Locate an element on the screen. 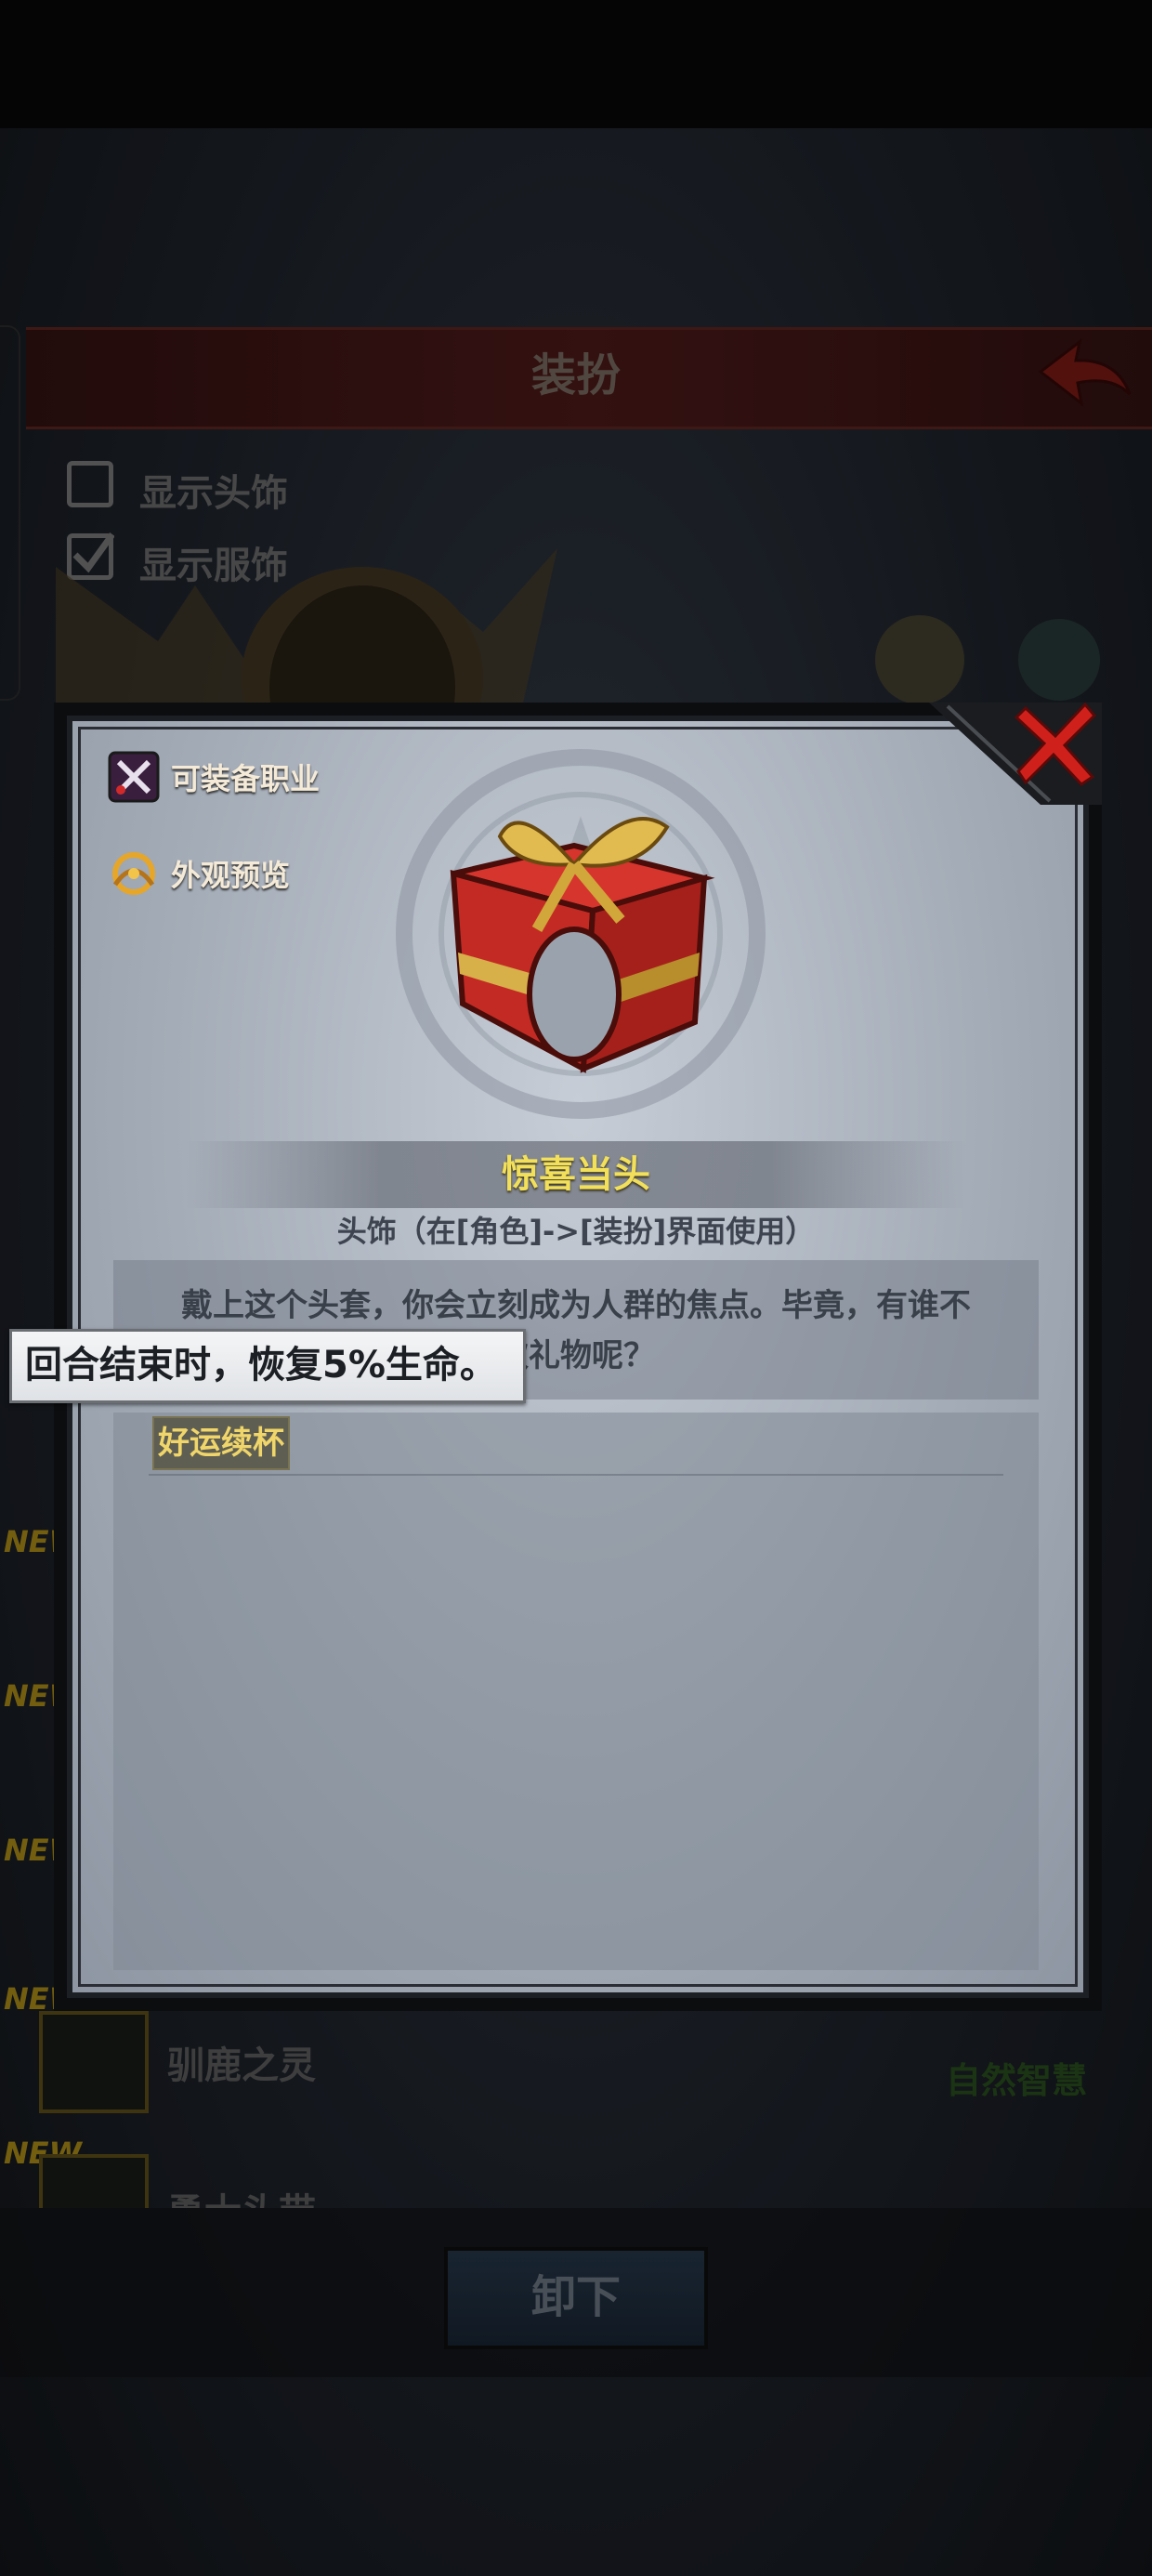  close-x-icon is located at coordinates (1056, 743).